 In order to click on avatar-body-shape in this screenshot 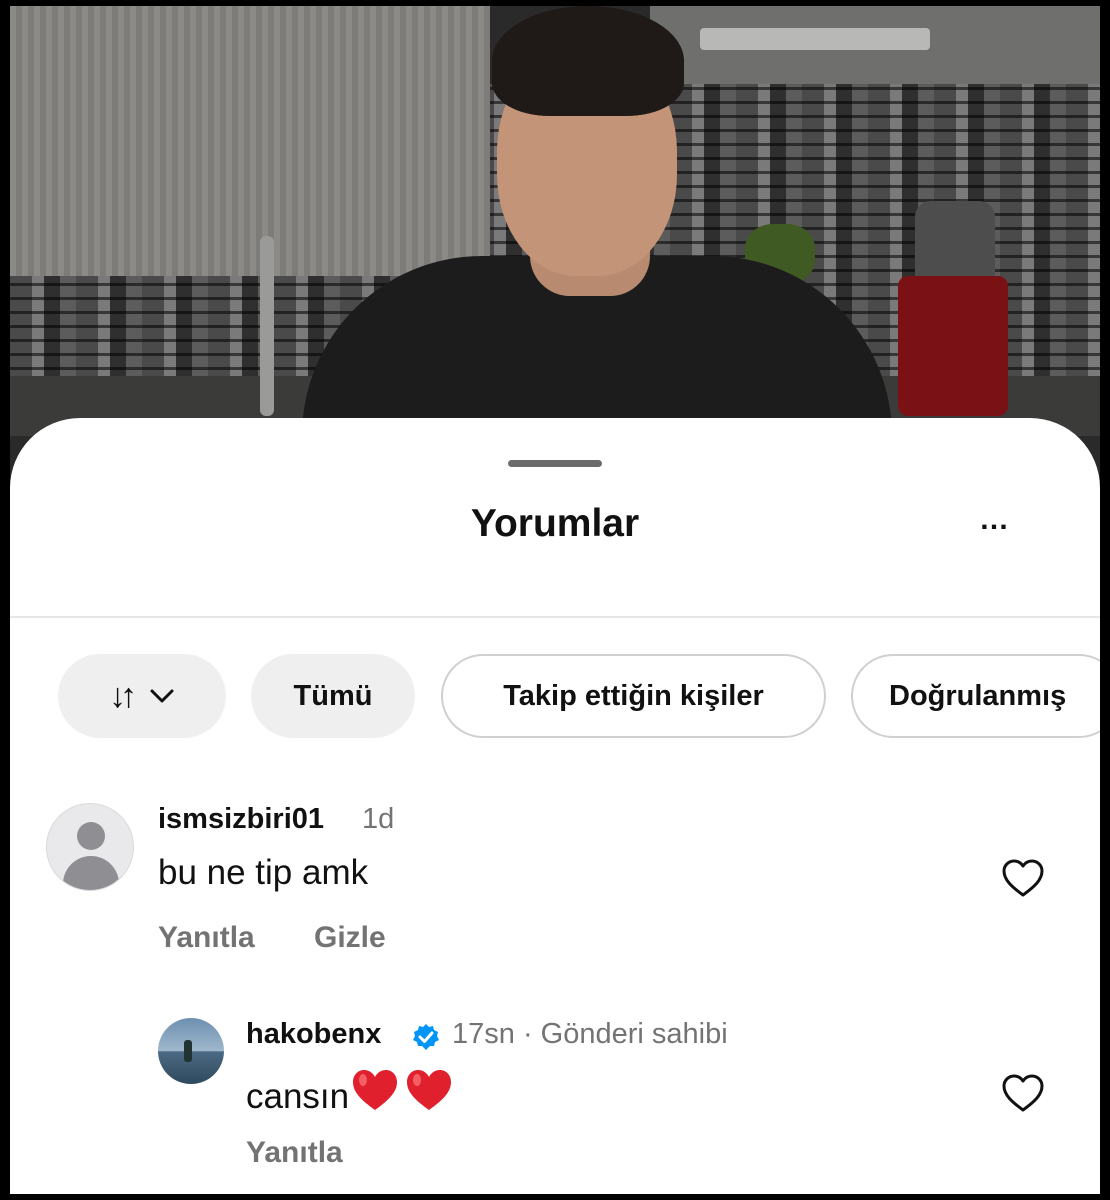, I will do `click(91, 873)`.